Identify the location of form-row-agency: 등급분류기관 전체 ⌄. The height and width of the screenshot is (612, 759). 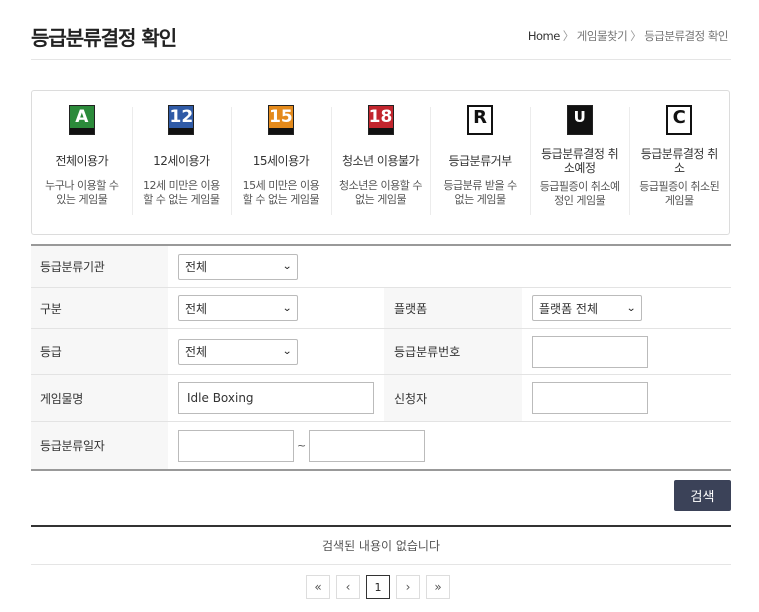
(381, 267).